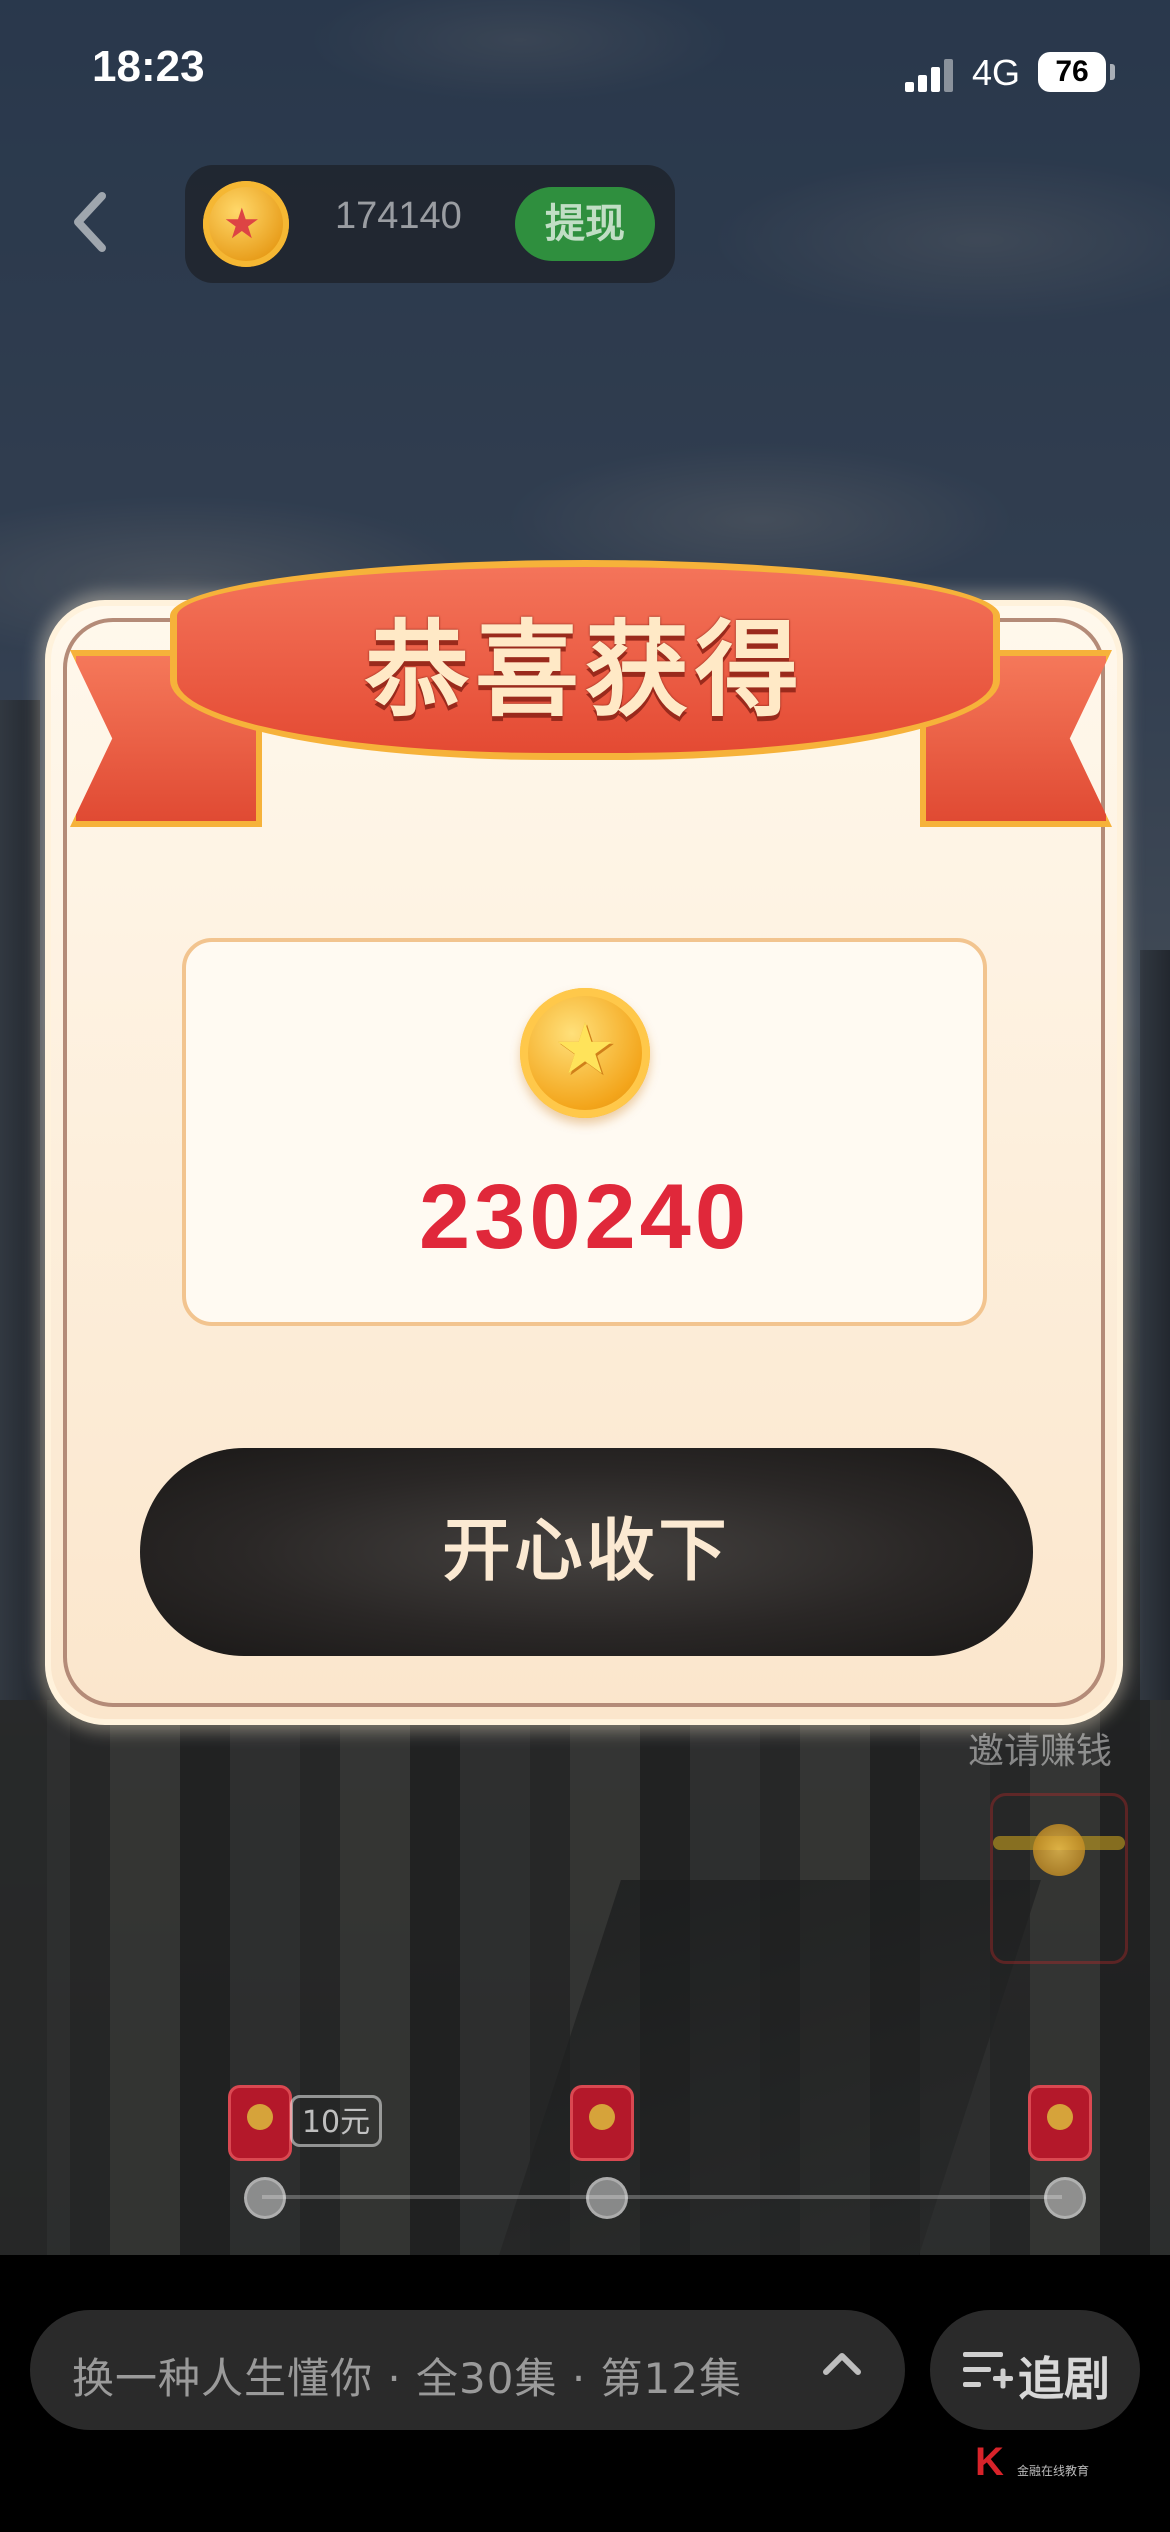 This screenshot has width=1170, height=2532. I want to click on chevron-left-icon, so click(90, 222).